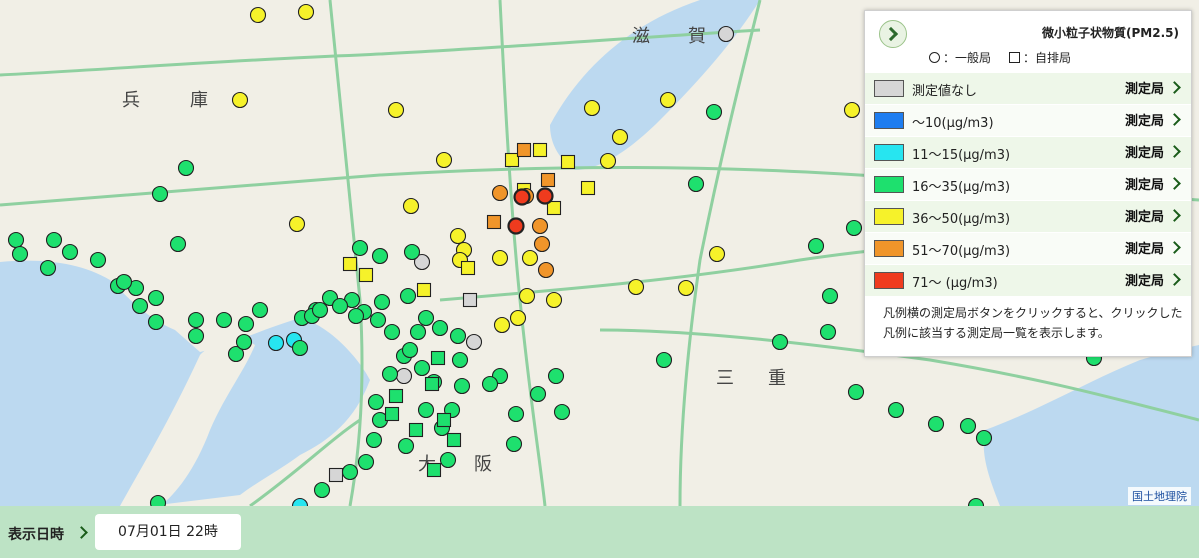  I want to click on station-list-button-51-70: 測定局, so click(1153, 247).